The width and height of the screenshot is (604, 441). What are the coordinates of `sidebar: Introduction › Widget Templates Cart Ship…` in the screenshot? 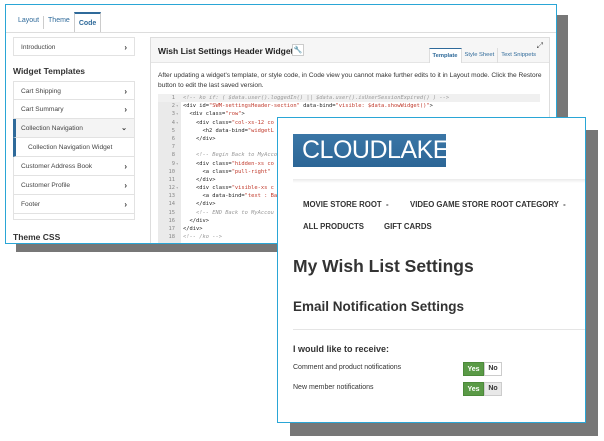 It's located at (74, 139).